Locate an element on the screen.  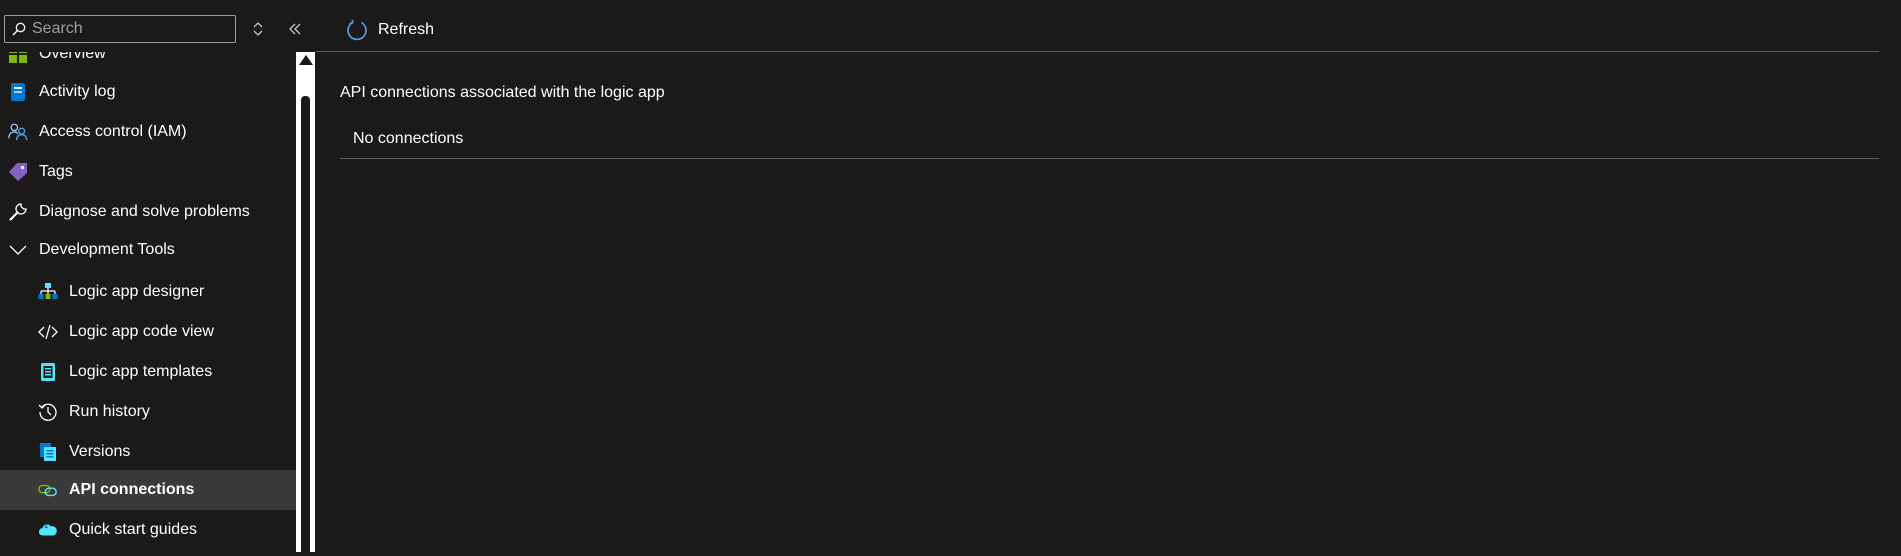
sidebar-item-diagnose: Diagnose and solve problems is located at coordinates (148, 212).